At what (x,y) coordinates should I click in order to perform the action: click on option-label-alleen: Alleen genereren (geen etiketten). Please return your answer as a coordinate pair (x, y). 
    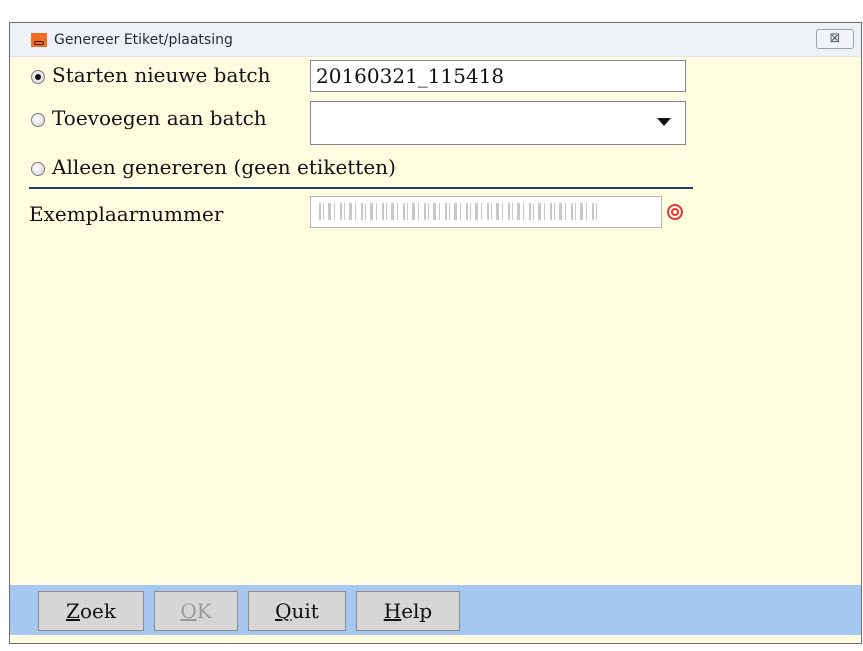
    Looking at the image, I should click on (224, 167).